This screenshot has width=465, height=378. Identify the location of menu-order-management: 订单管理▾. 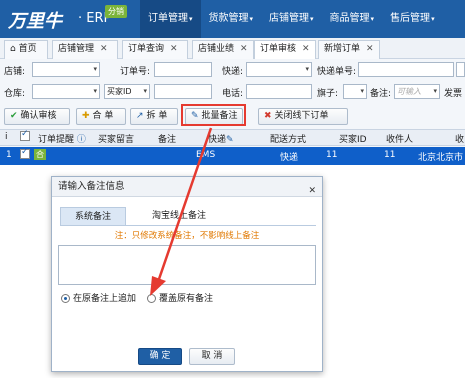
(170, 19).